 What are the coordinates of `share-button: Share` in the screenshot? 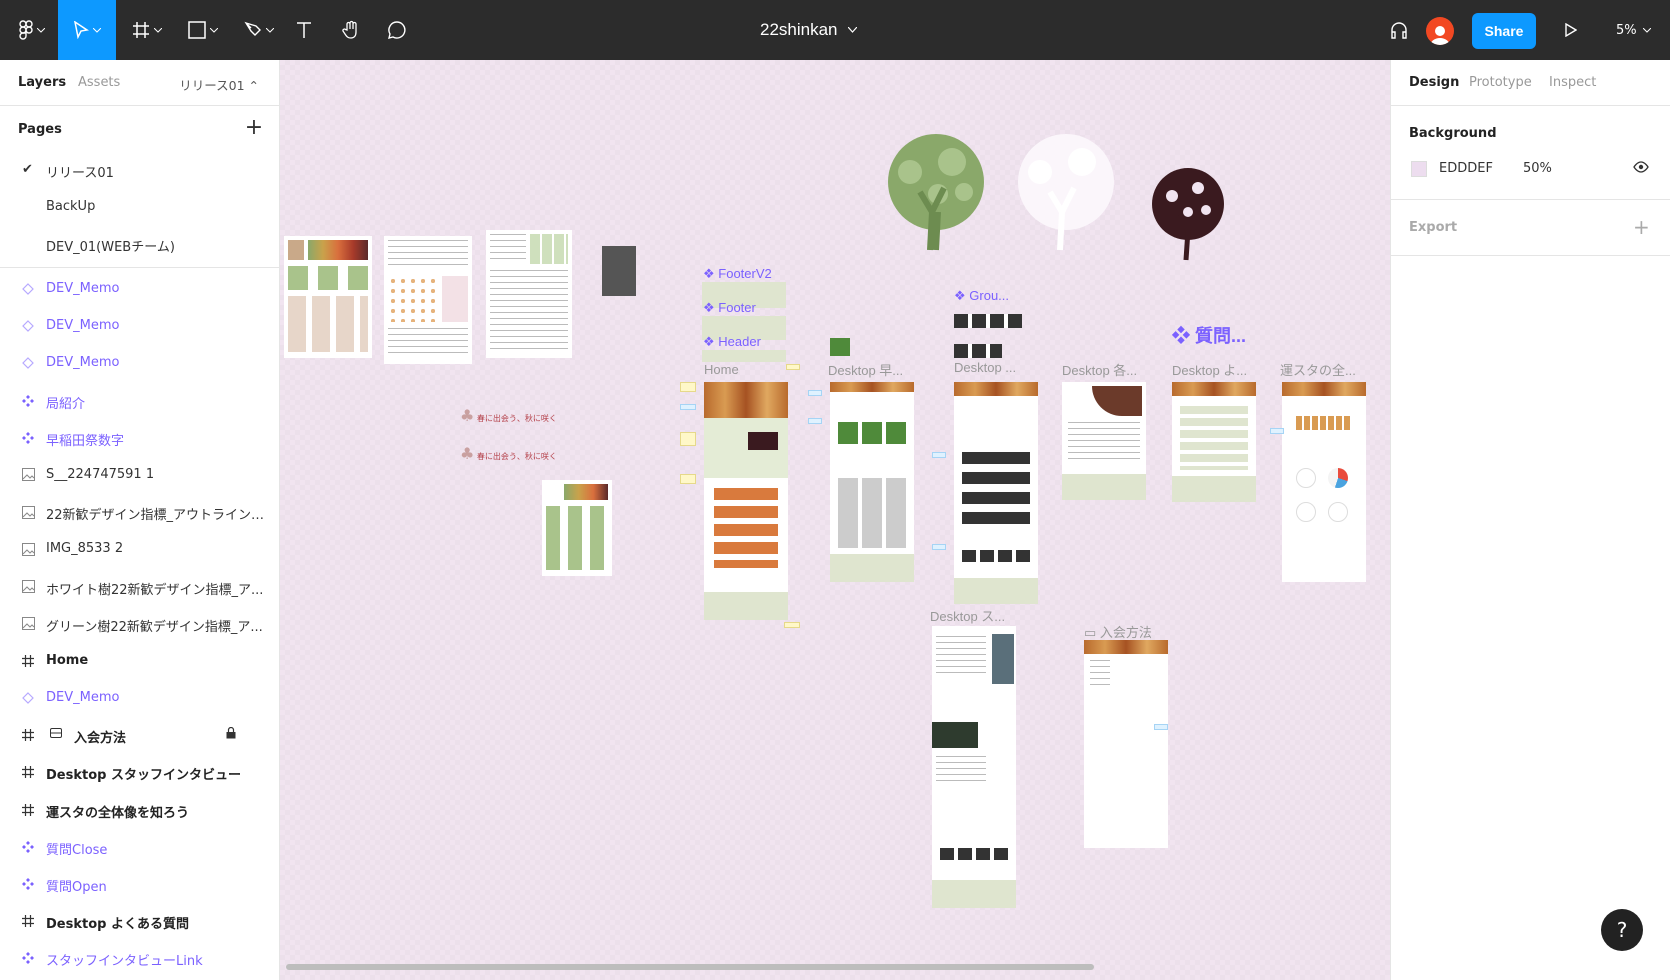 It's located at (1504, 31).